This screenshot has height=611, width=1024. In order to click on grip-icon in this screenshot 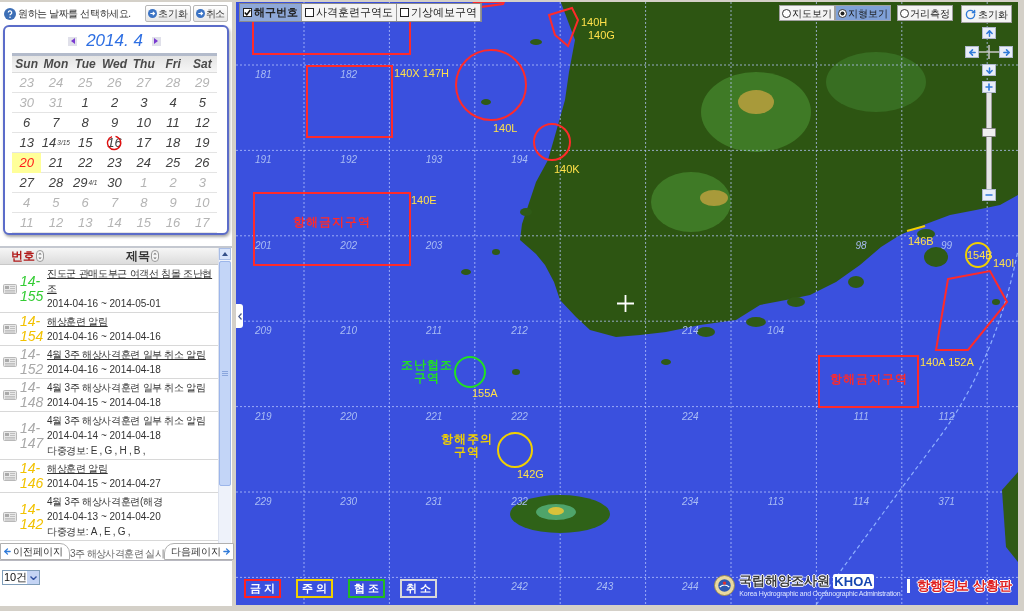, I will do `click(225, 373)`.